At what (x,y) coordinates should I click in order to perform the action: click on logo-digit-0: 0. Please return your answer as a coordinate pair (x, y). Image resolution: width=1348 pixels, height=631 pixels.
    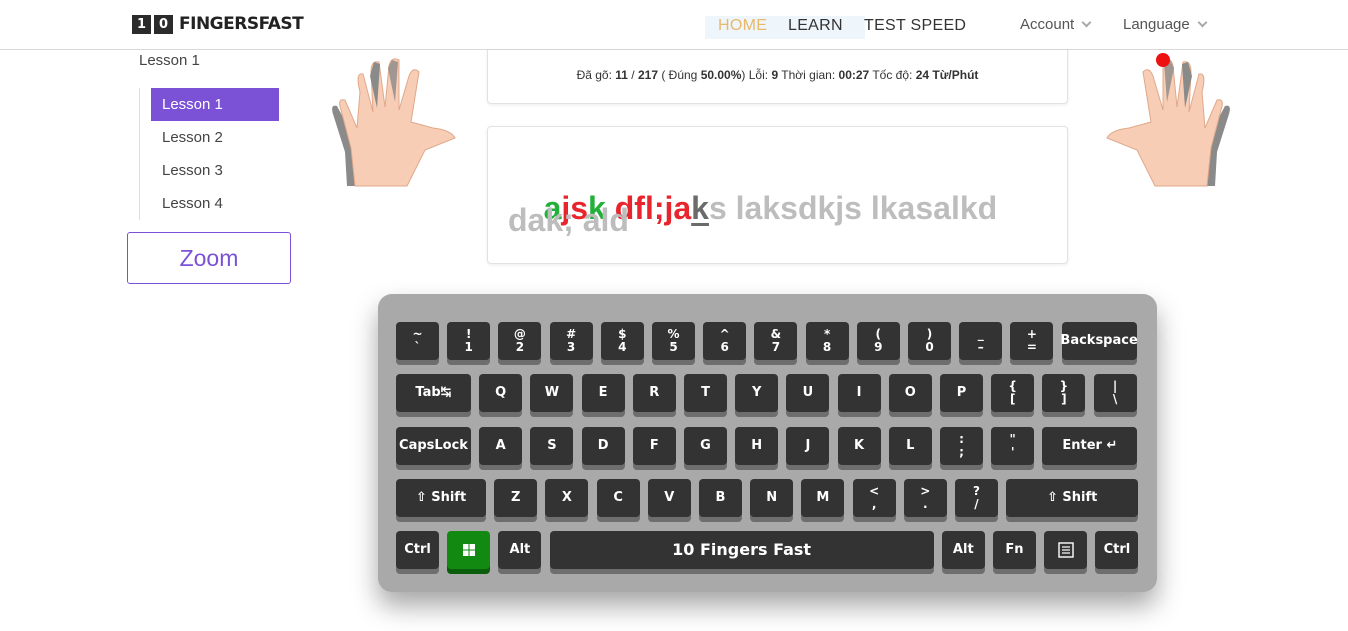
    Looking at the image, I should click on (163, 24).